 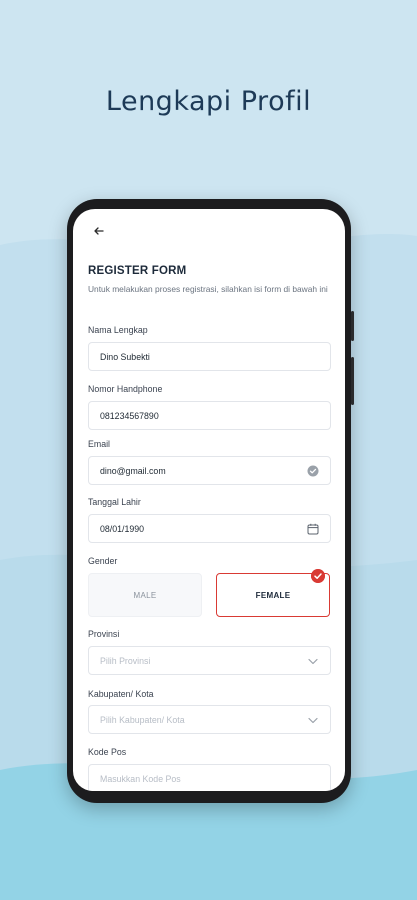 I want to click on phone-label: Nomor Handphone, so click(x=125, y=389).